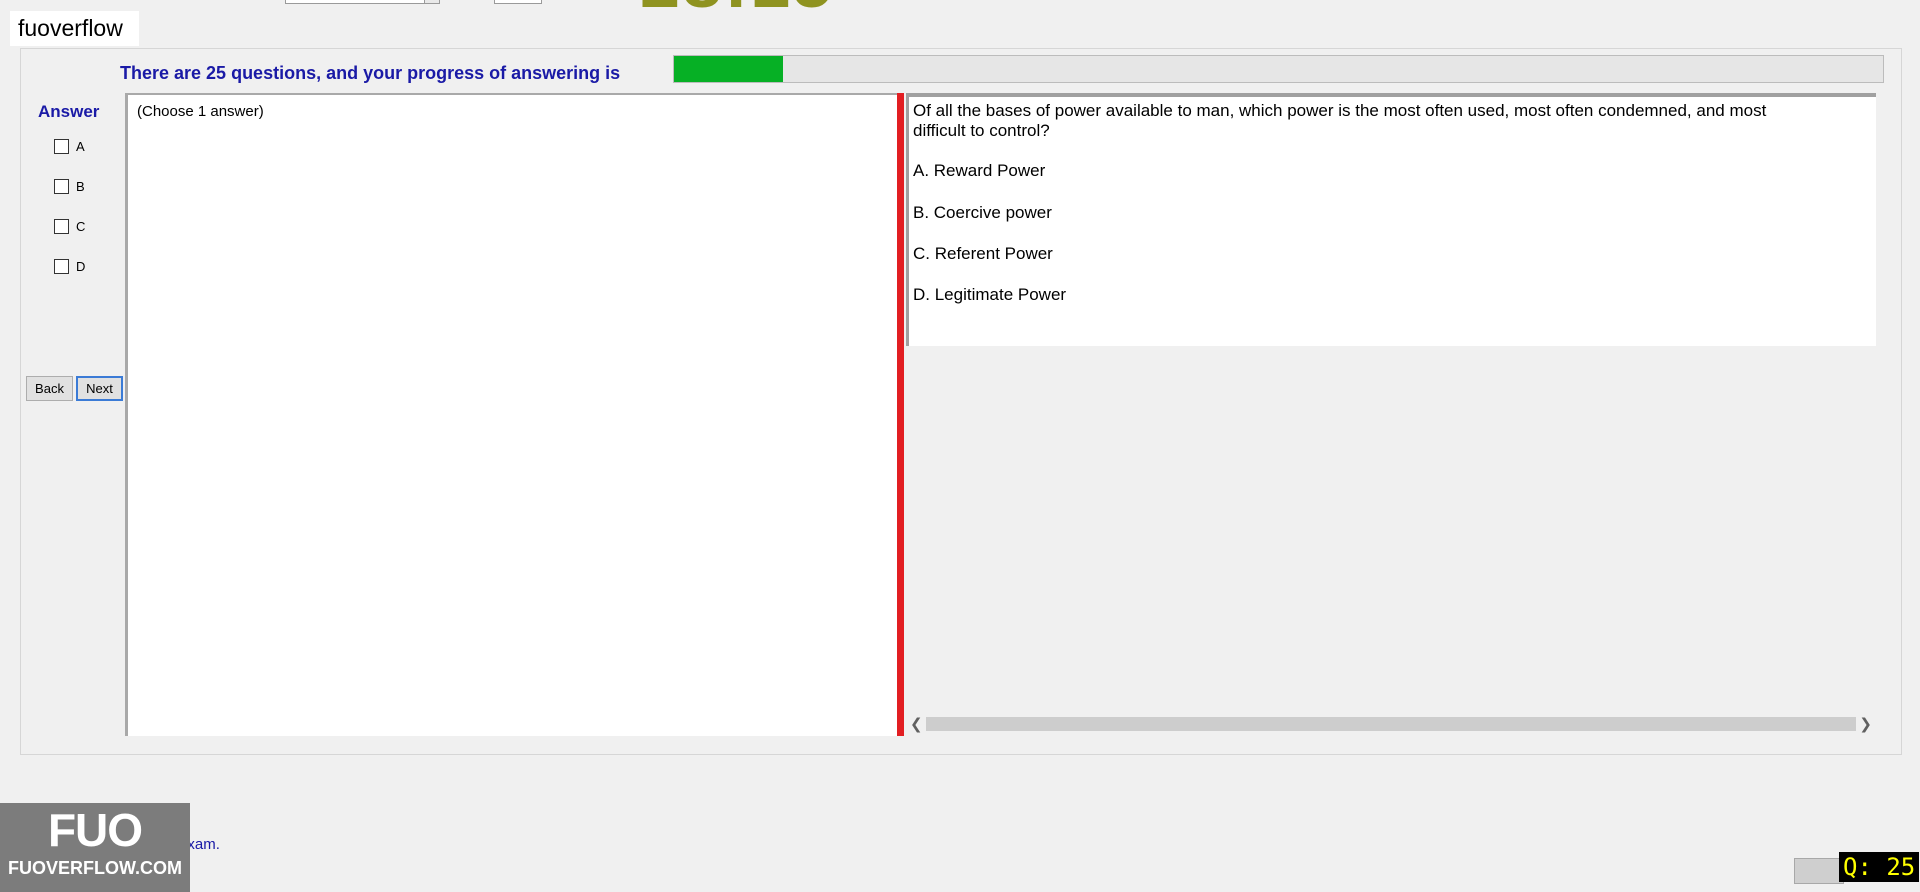 Image resolution: width=1920 pixels, height=892 pixels. I want to click on answer-title: Answer, so click(69, 111).